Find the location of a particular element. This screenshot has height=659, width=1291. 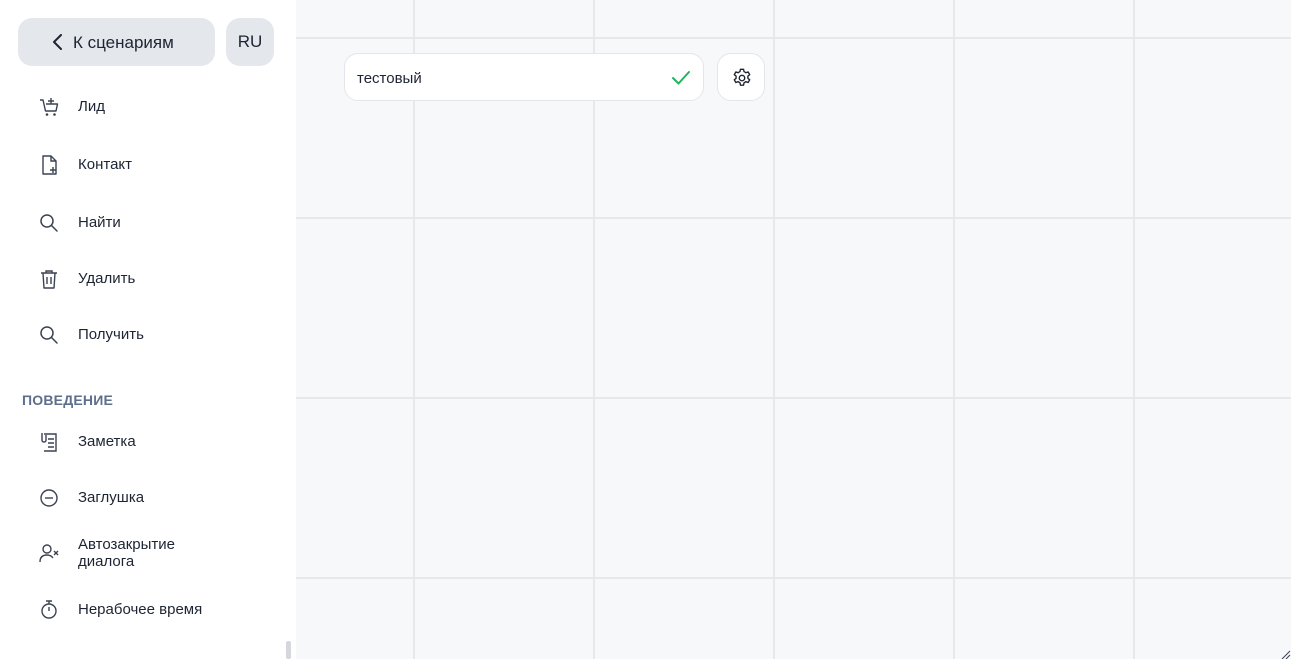

settings-button is located at coordinates (741, 77).